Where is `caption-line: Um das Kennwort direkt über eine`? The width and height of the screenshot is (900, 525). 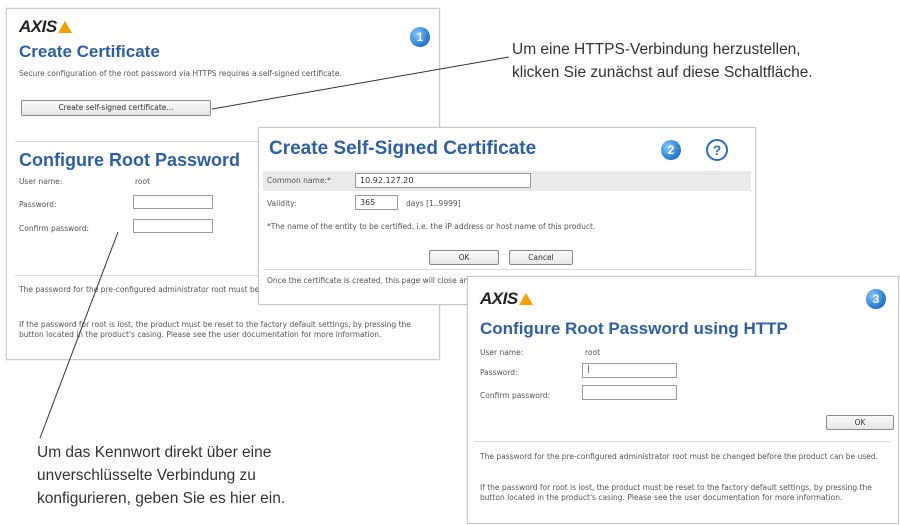
caption-line: Um das Kennwort direkt über eine is located at coordinates (154, 452).